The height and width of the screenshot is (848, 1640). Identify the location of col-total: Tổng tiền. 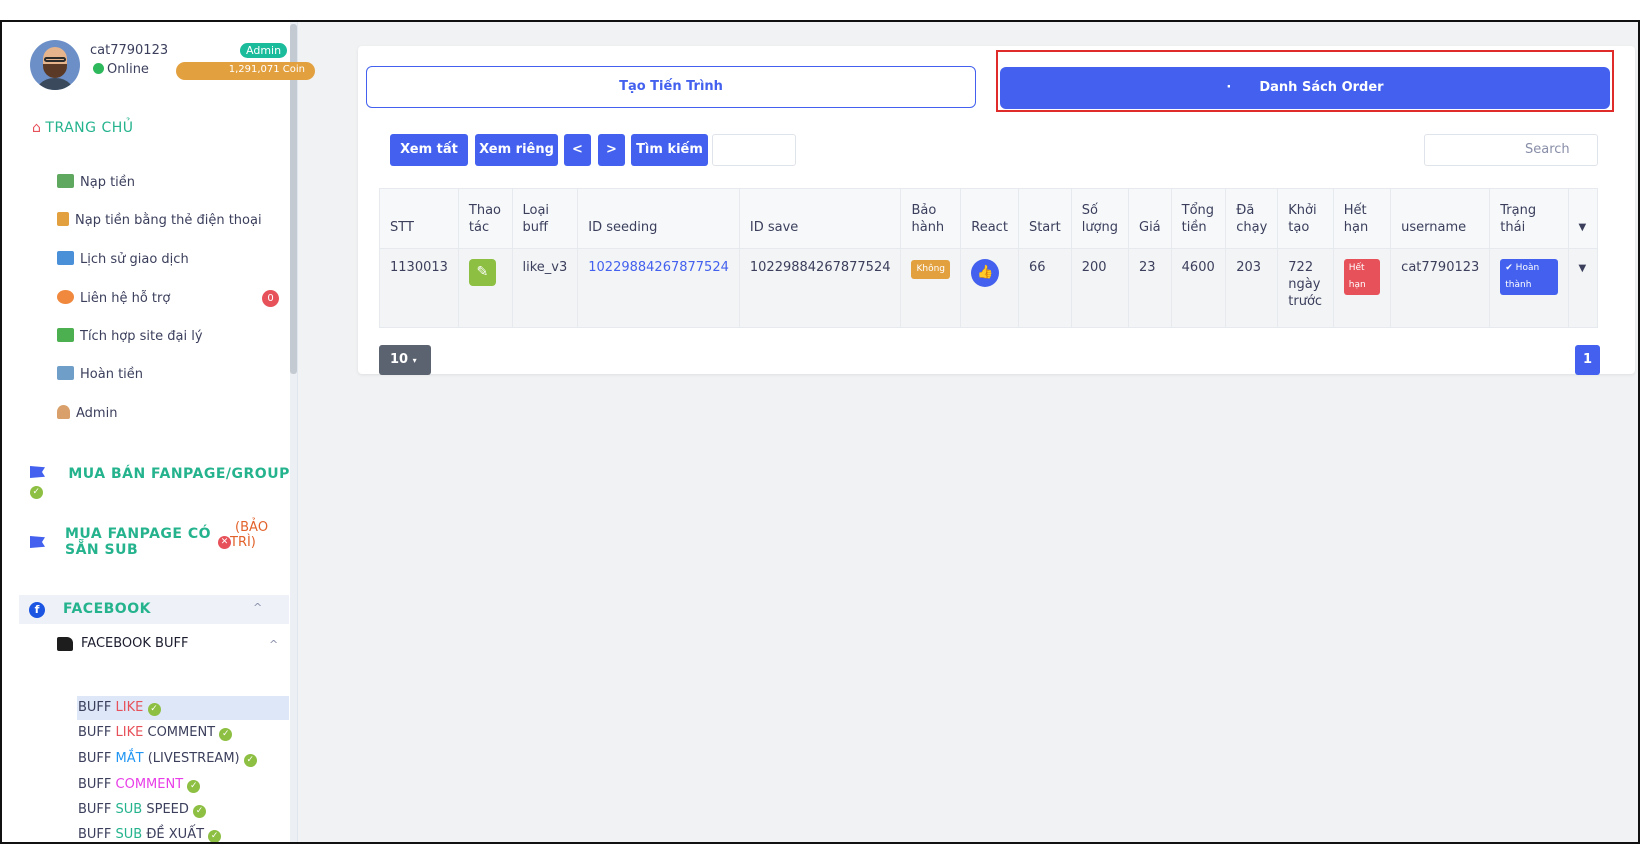
(1198, 218).